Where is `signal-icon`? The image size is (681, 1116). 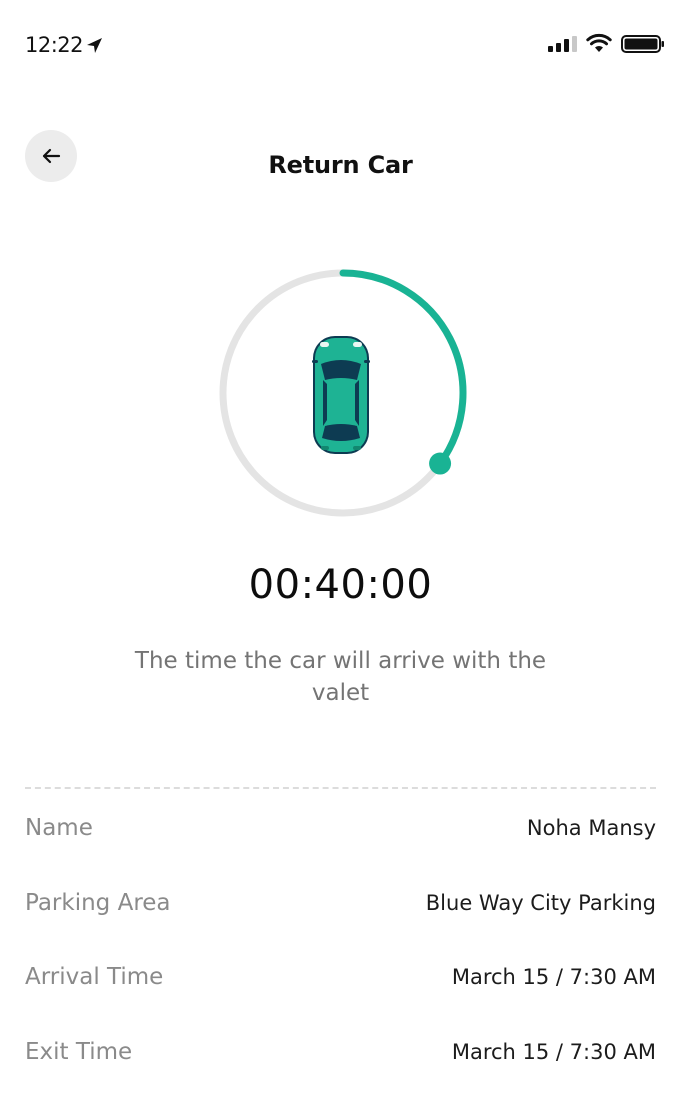 signal-icon is located at coordinates (562, 44).